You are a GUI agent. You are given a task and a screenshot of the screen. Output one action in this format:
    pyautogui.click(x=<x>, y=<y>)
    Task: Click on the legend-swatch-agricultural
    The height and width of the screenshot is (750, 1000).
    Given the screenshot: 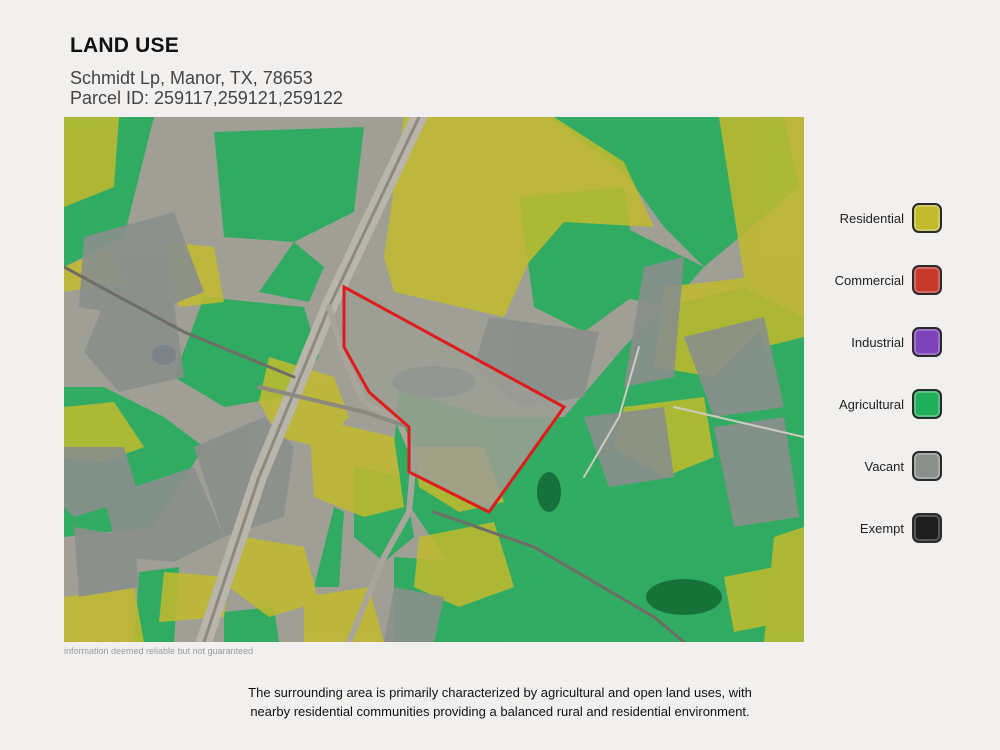 What is the action you would take?
    pyautogui.click(x=927, y=404)
    